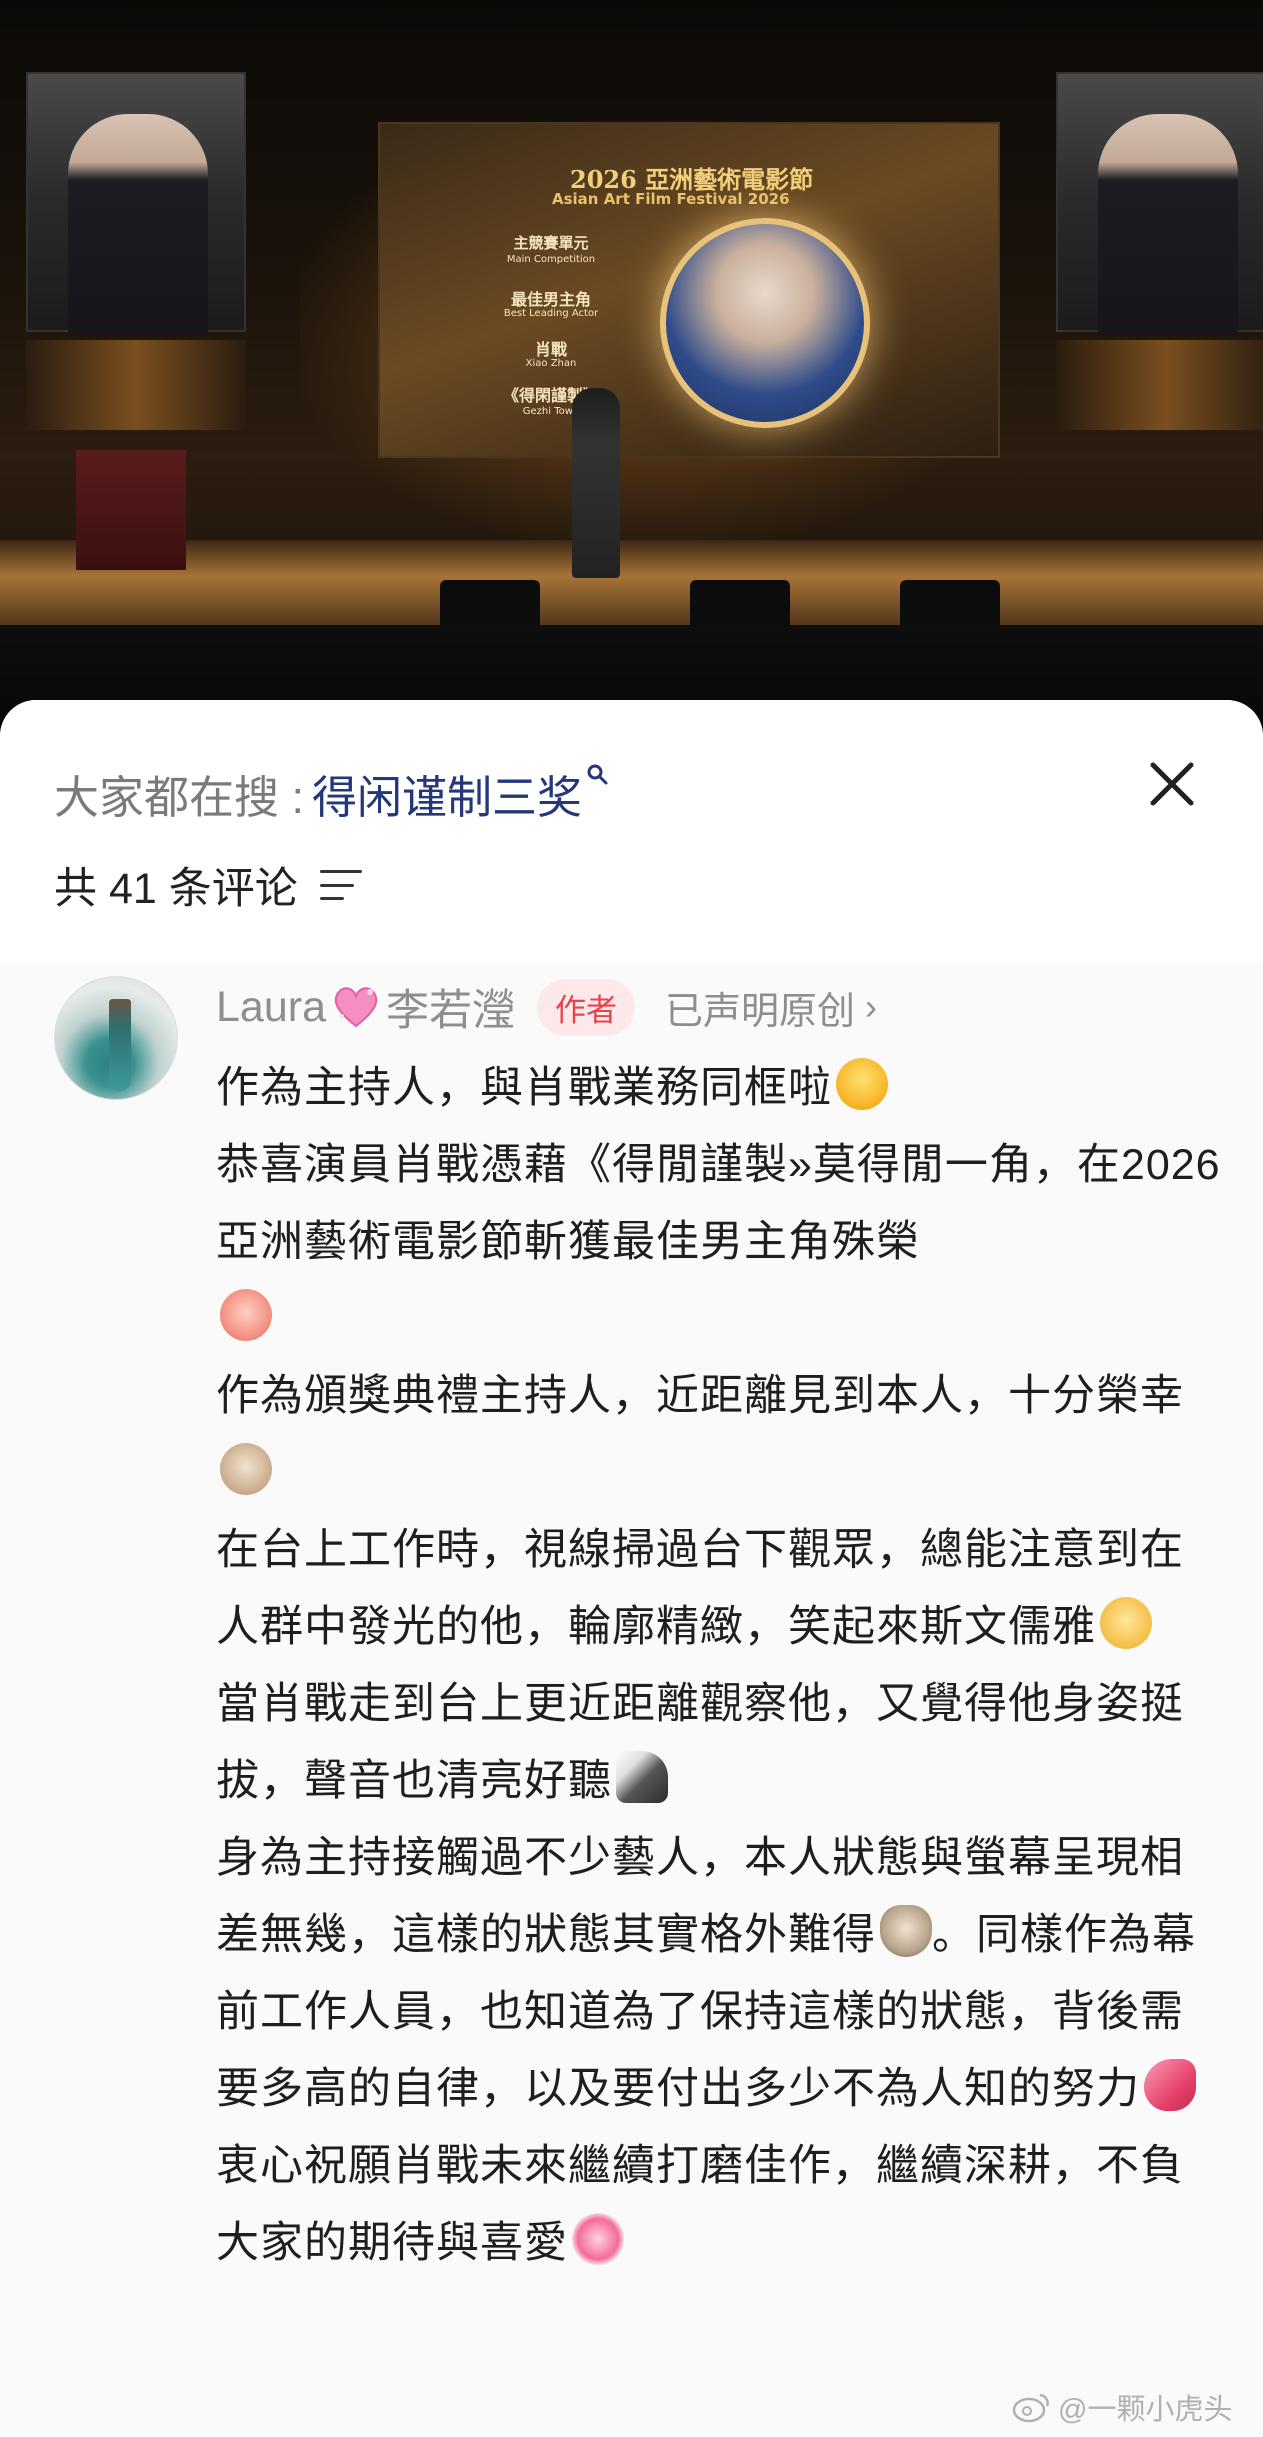 Image resolution: width=1263 pixels, height=2437 pixels. I want to click on author-avatar, so click(116, 1038).